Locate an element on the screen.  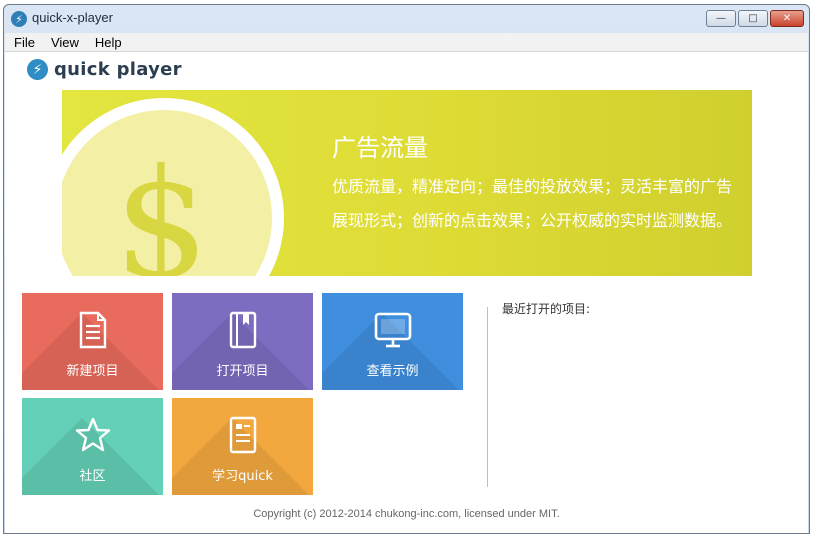
menu-bar: File View Help is located at coordinates (406, 42).